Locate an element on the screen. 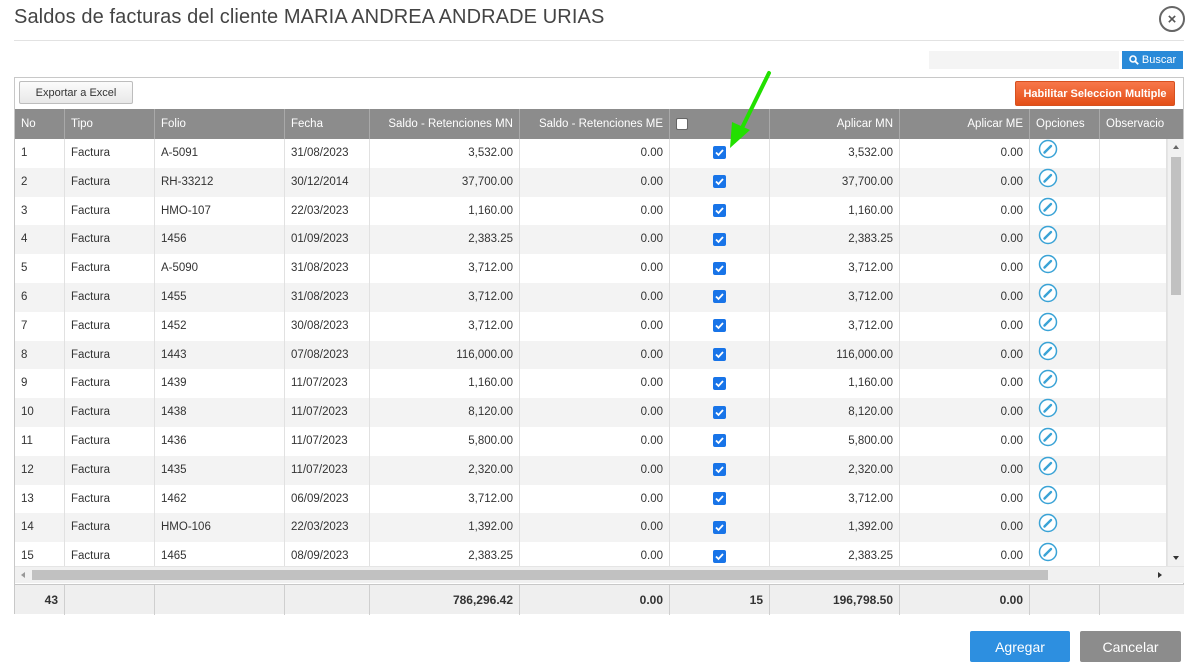 This screenshot has width=1196, height=671. search-button: Buscar is located at coordinates (1152, 60).